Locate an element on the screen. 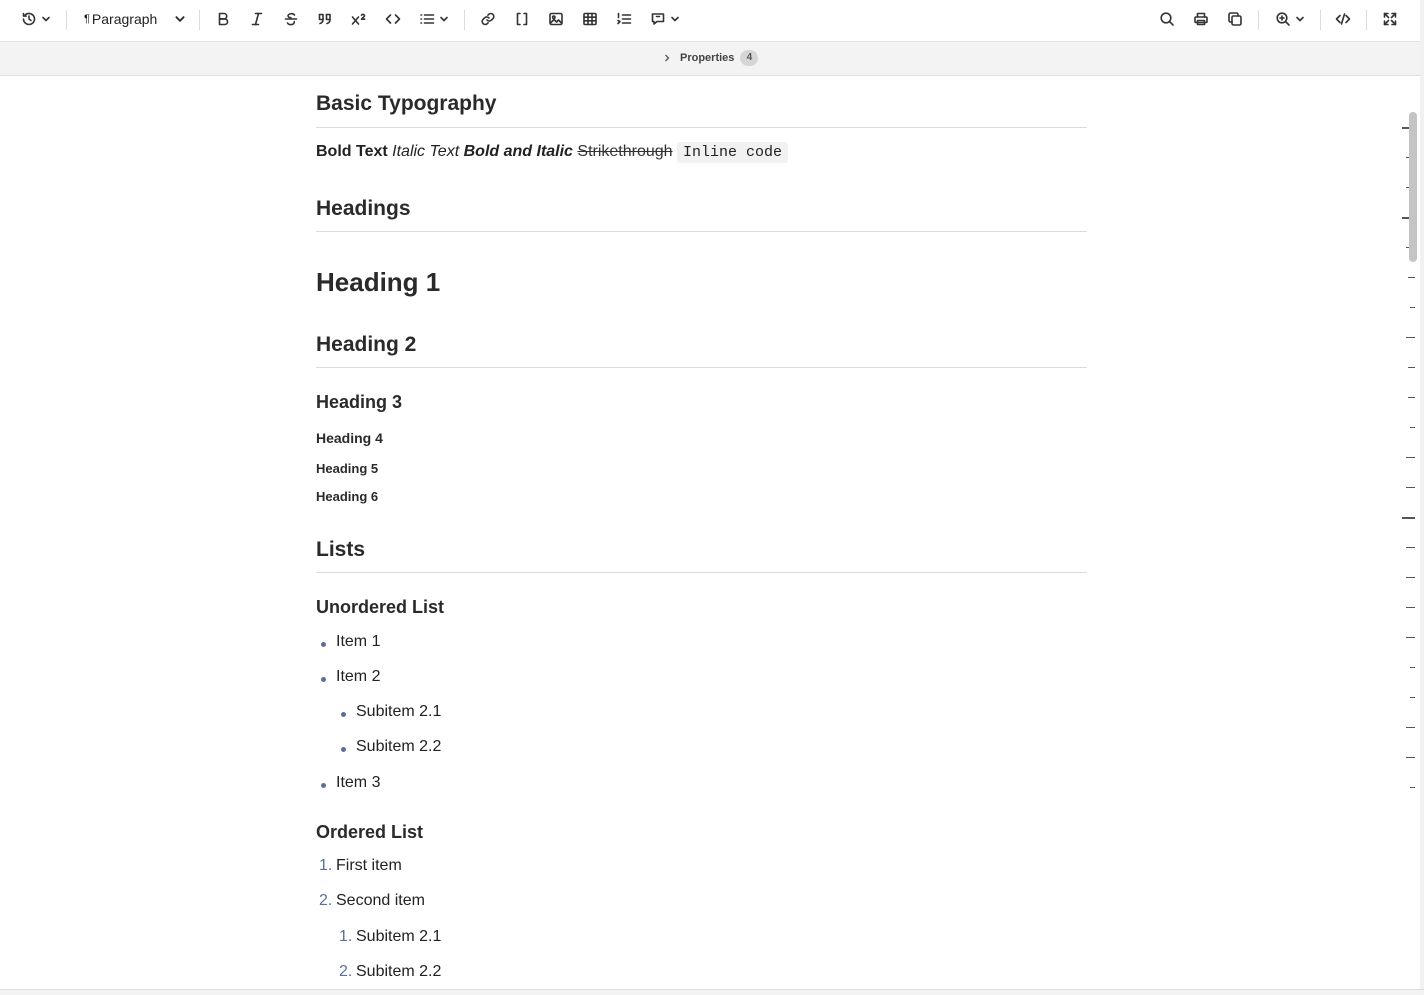  bold-icon is located at coordinates (223, 19).